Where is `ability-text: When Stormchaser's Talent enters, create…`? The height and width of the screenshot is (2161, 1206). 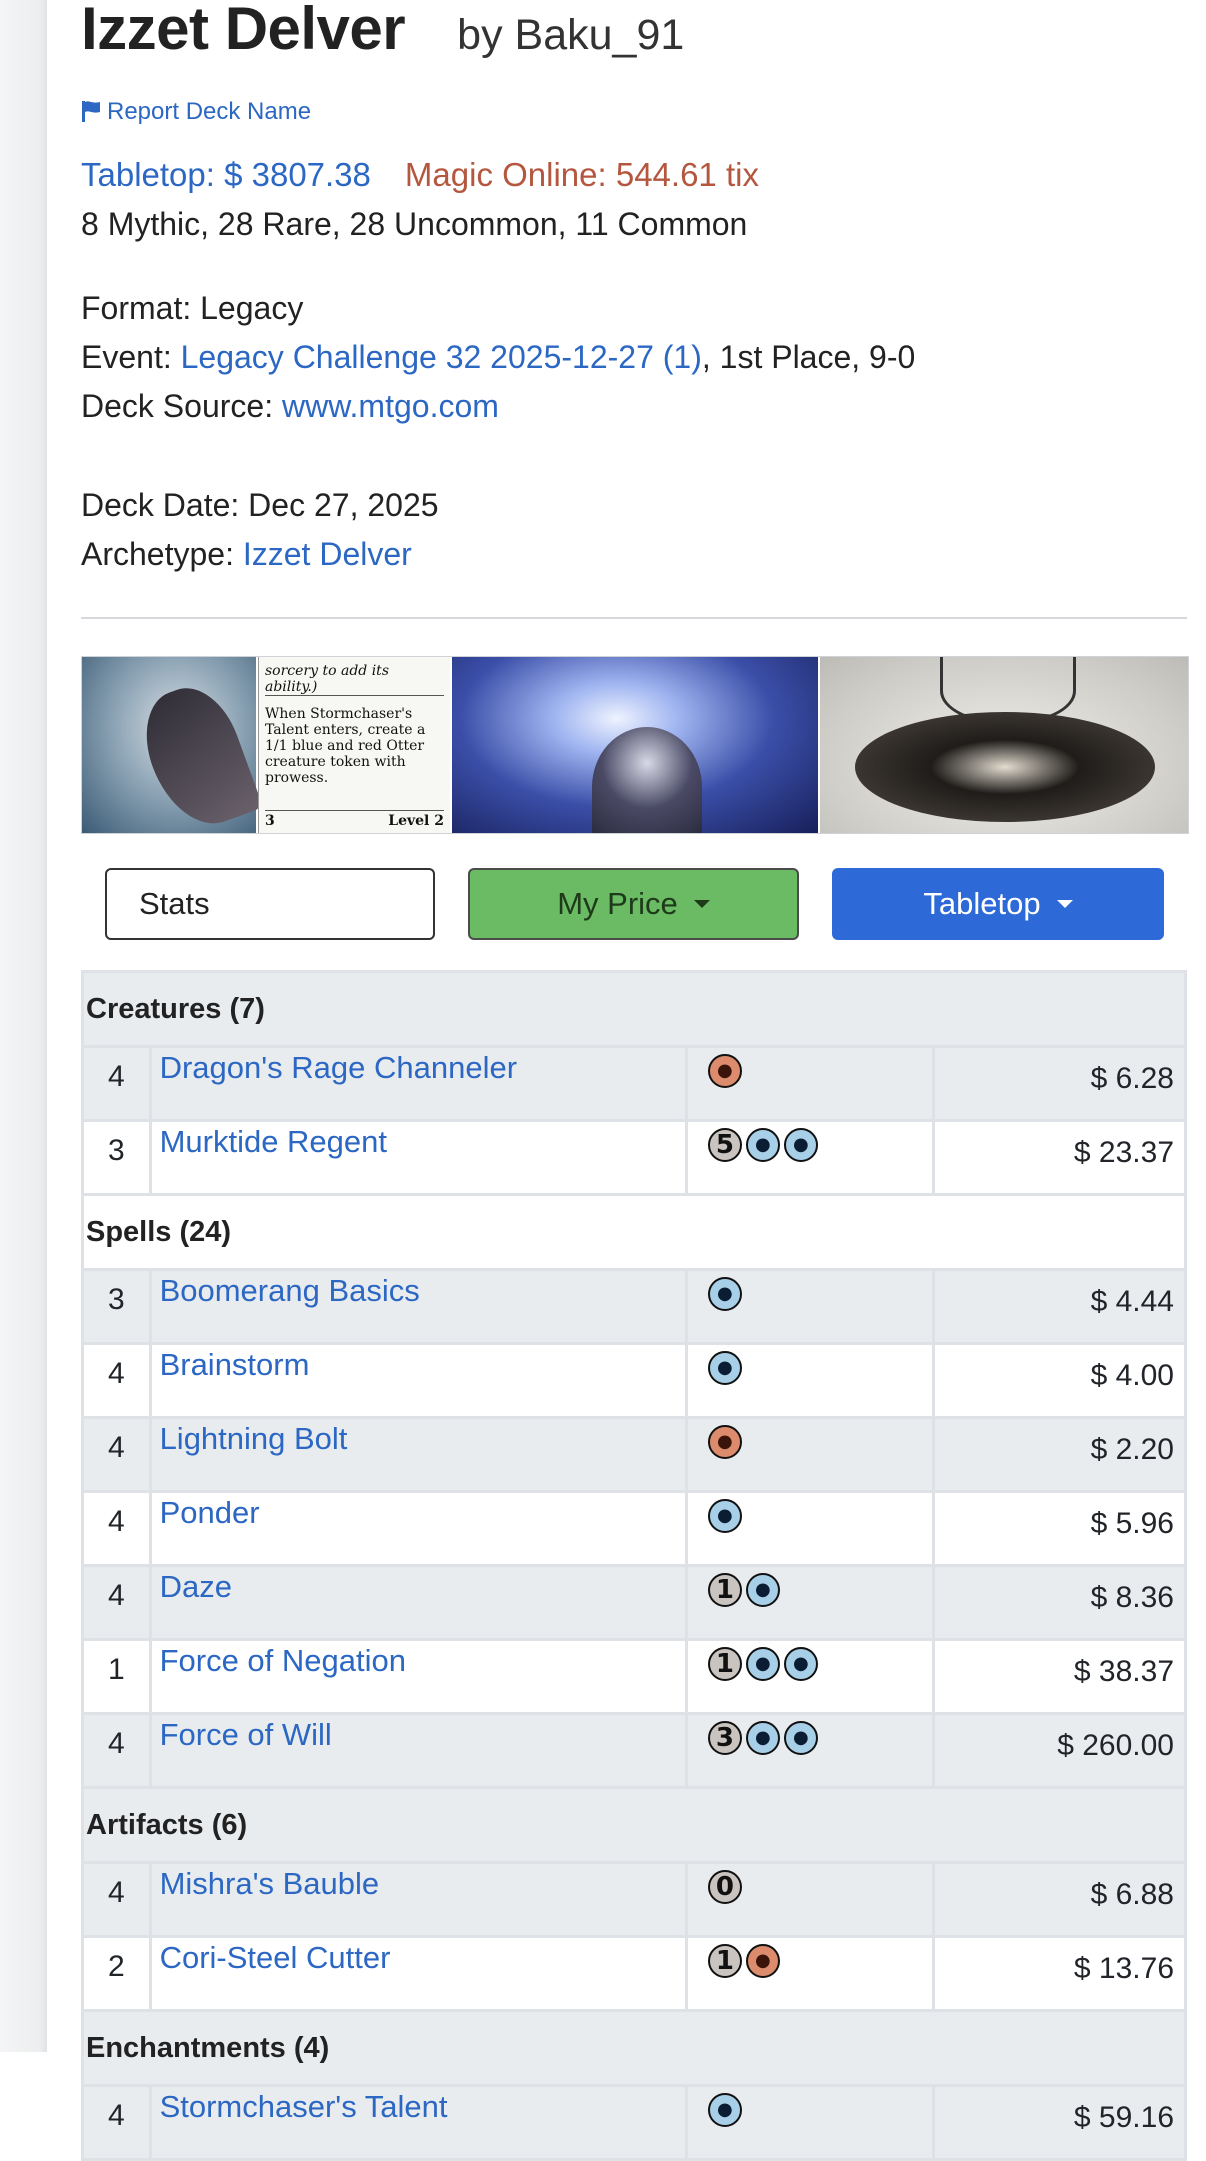
ability-text: When Stormchaser's Talent enters, create… is located at coordinates (345, 746).